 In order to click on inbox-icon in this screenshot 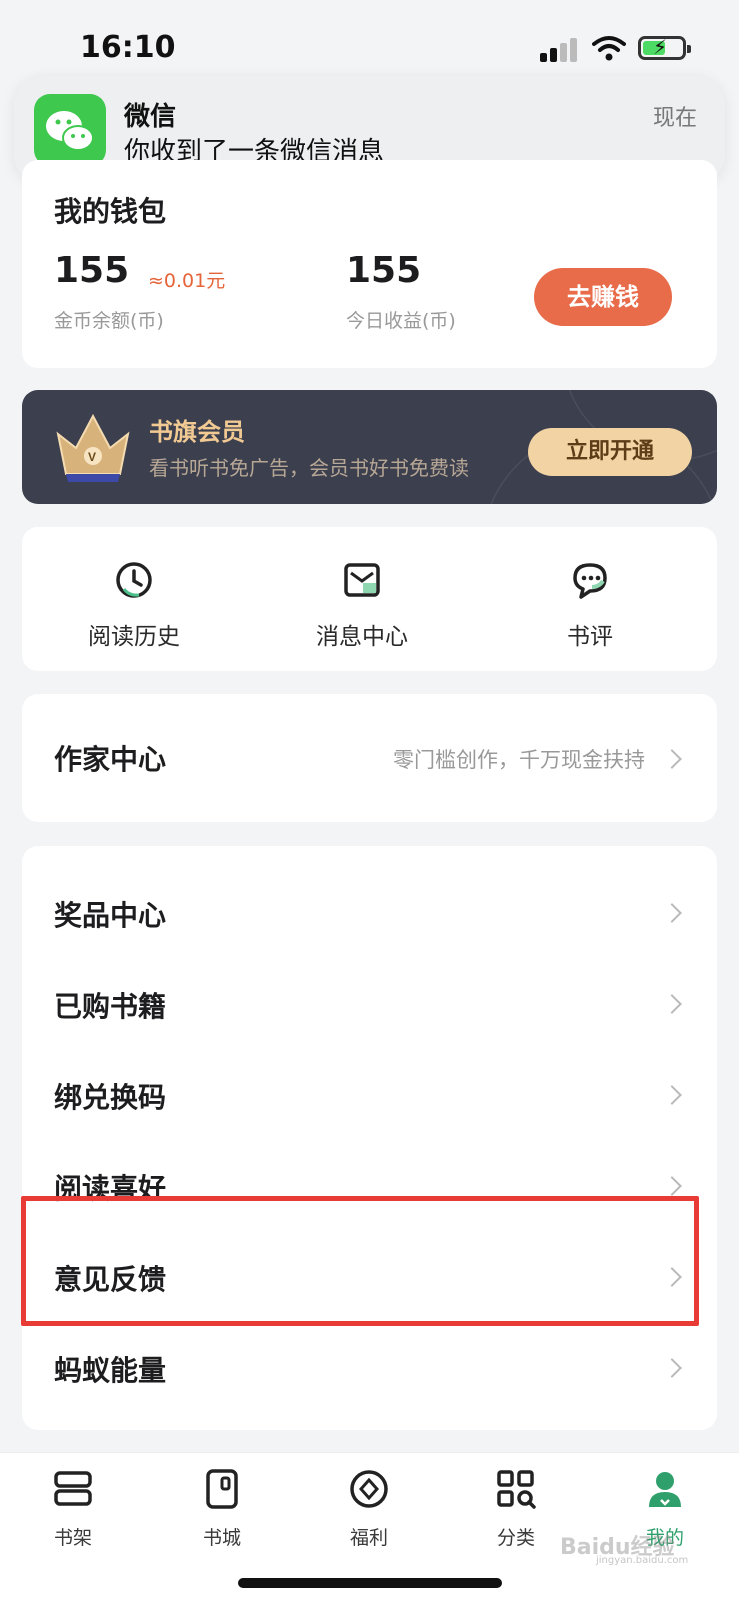, I will do `click(362, 580)`.